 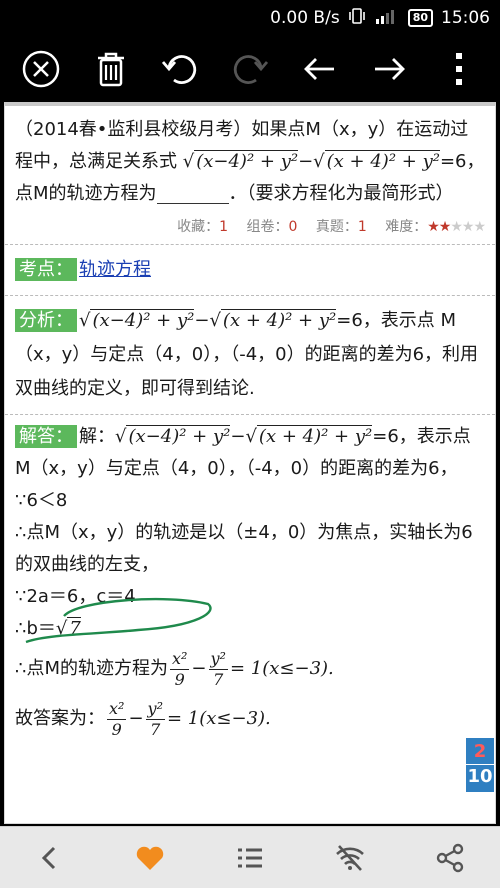 I want to click on jieda-text: M（x，y）与定点（4，0），（-4，0）的距离的差为6，, so click(x=236, y=468).